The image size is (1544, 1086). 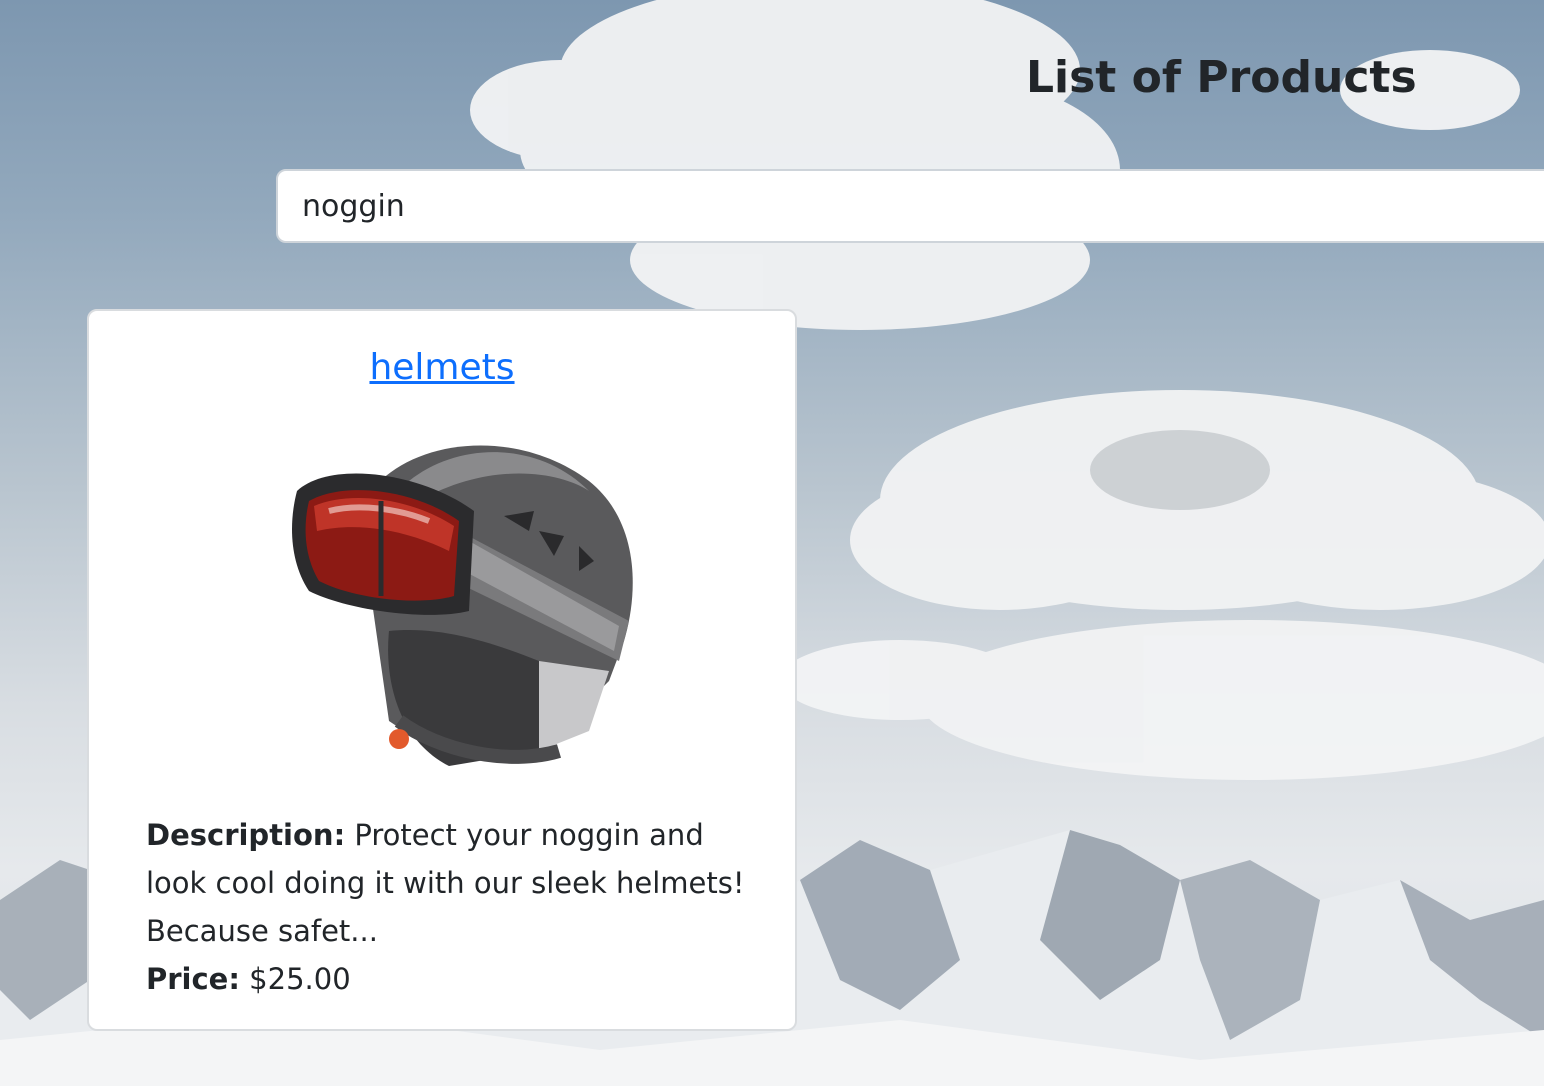 What do you see at coordinates (300, 979) in the screenshot?
I see `price-value: $25.00` at bounding box center [300, 979].